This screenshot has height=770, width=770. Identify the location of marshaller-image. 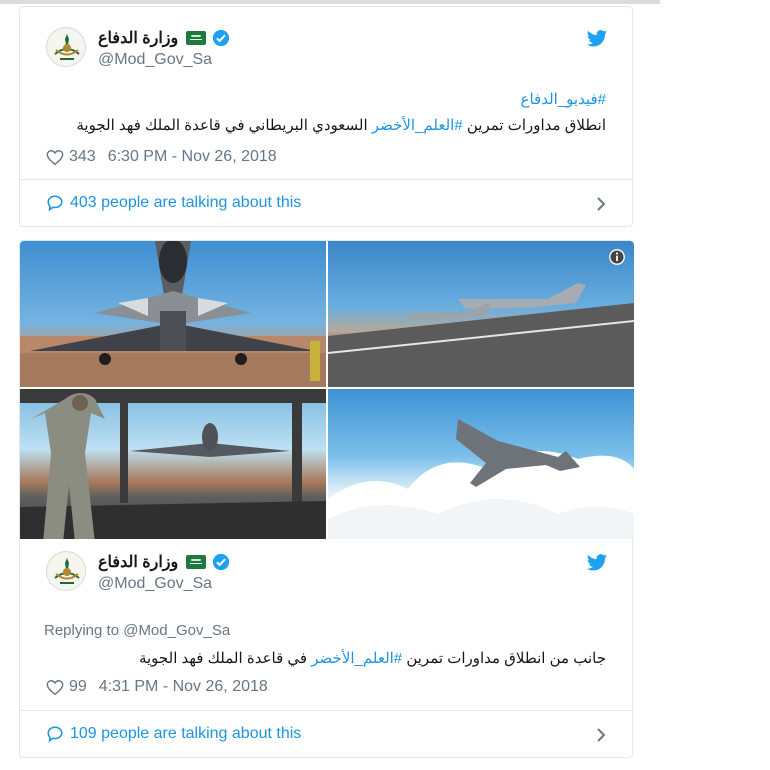
(173, 464).